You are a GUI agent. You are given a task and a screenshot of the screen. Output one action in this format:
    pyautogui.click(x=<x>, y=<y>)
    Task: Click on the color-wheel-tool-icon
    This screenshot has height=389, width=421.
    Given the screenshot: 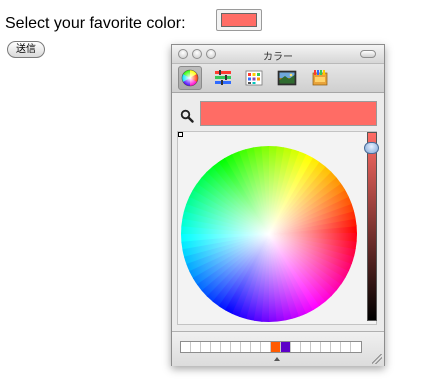 What is the action you would take?
    pyautogui.click(x=190, y=78)
    